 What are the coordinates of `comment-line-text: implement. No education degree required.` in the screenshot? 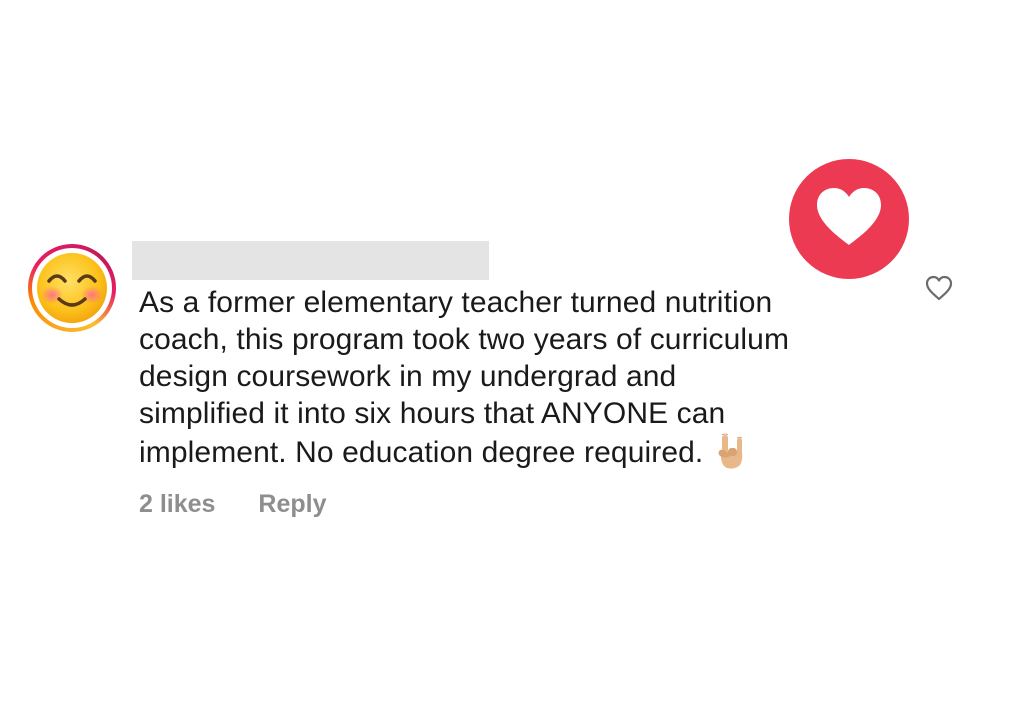 It's located at (421, 452).